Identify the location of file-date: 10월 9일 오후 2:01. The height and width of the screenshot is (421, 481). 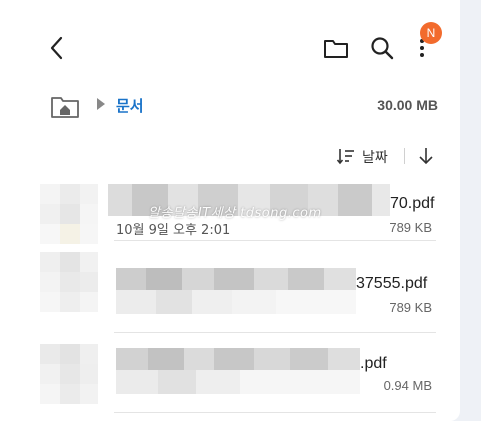
(173, 230).